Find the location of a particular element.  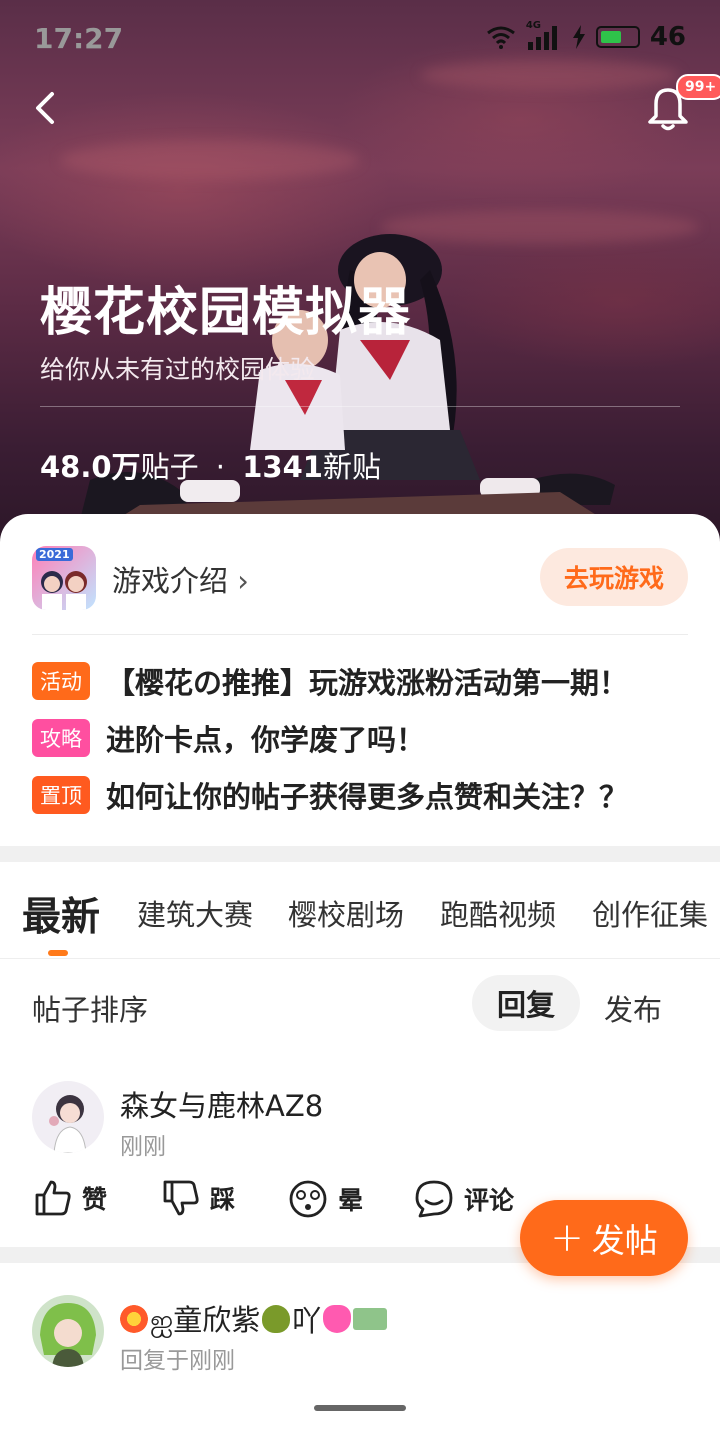

notice-tag: 攻略 is located at coordinates (61, 738).